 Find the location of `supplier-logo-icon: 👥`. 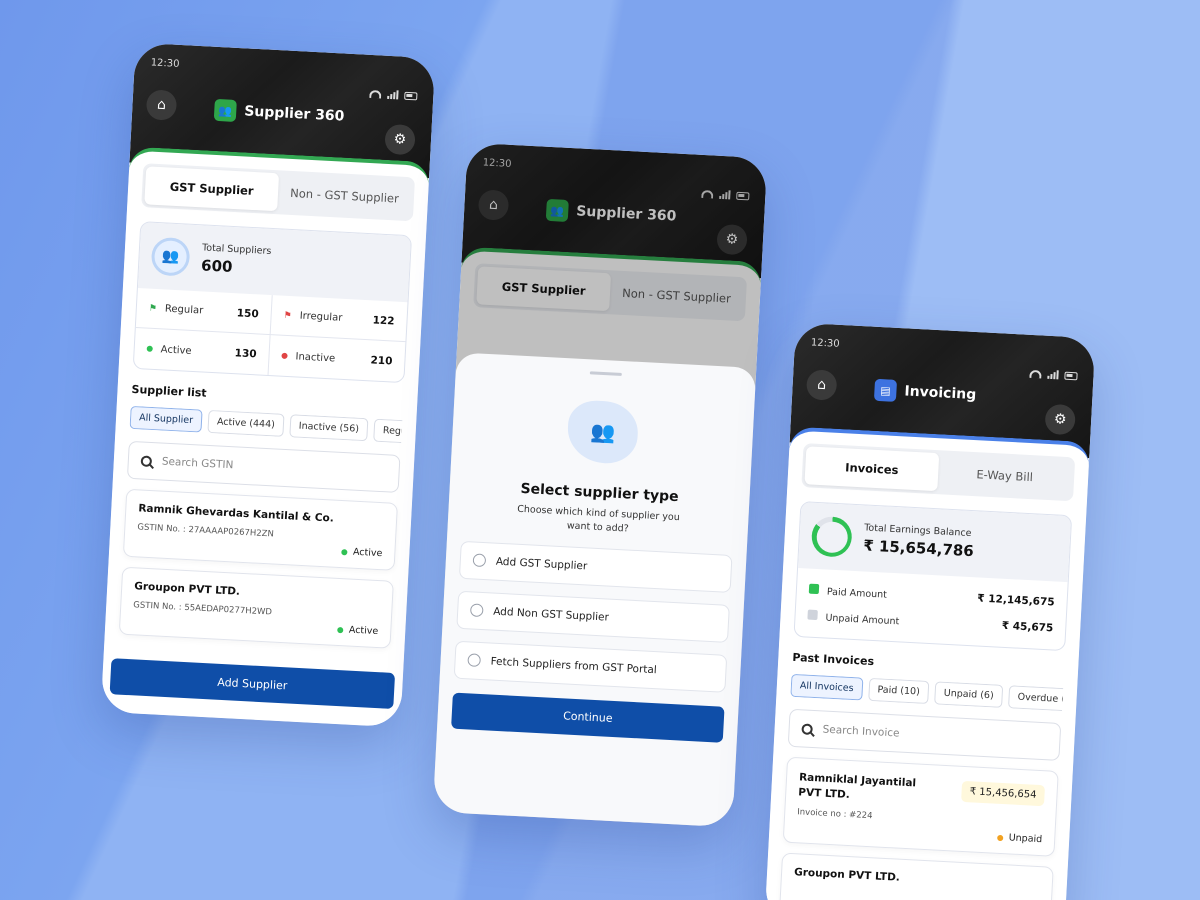

supplier-logo-icon: 👥 is located at coordinates (225, 110).